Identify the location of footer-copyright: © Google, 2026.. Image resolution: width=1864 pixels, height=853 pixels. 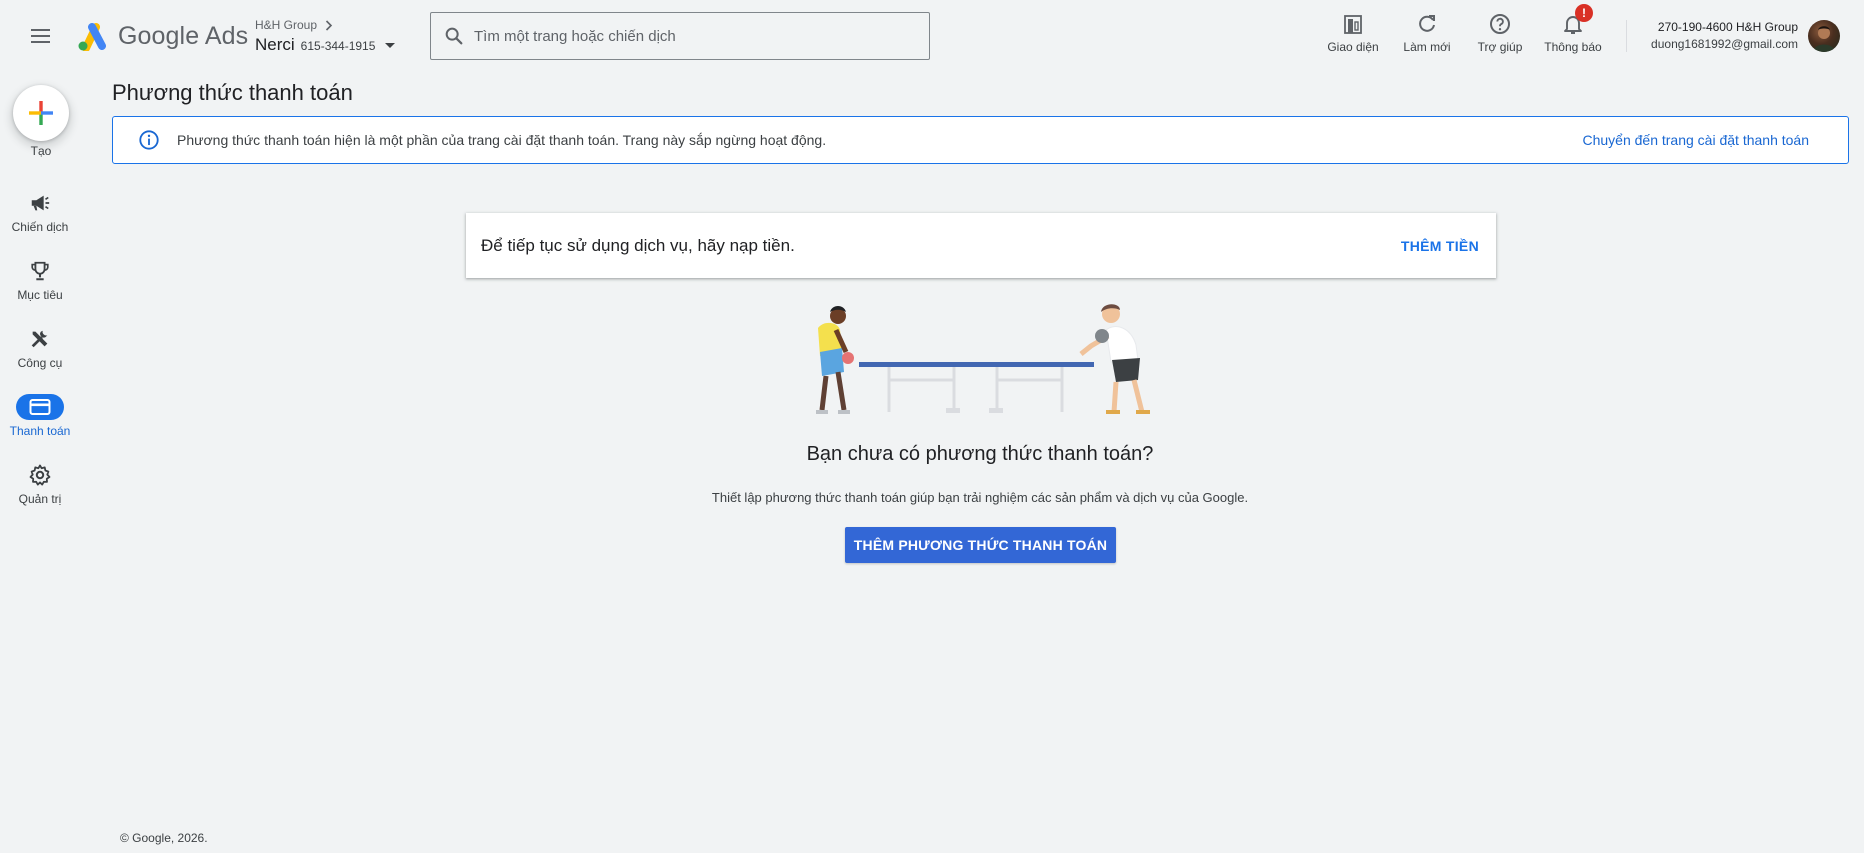
(164, 838).